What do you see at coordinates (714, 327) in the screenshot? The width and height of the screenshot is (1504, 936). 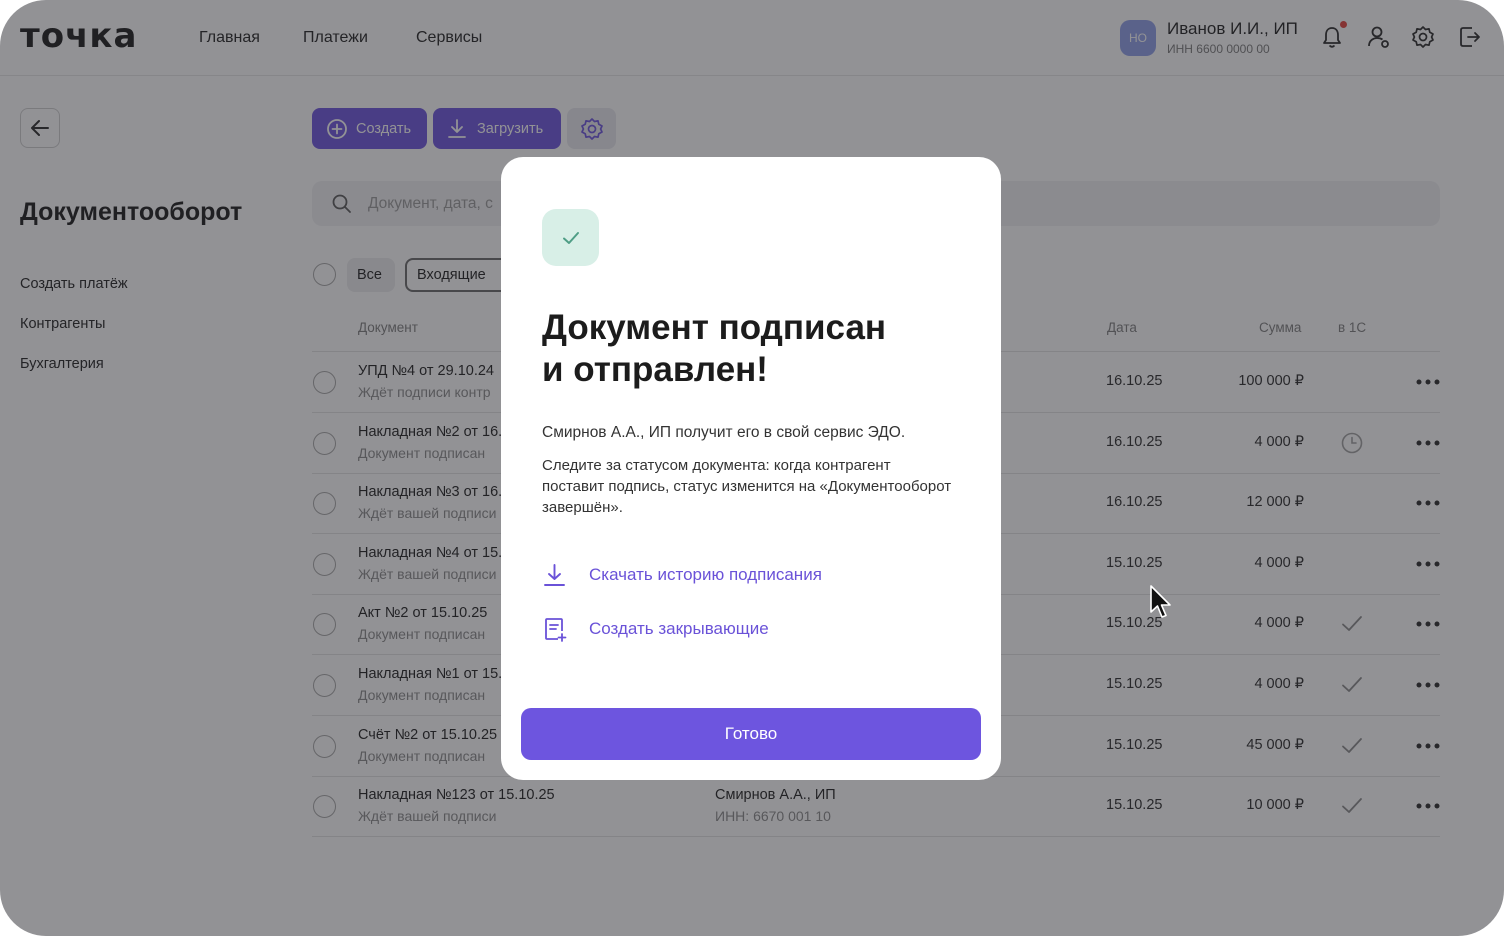 I see `modal-title-line1: Документ подписан` at bounding box center [714, 327].